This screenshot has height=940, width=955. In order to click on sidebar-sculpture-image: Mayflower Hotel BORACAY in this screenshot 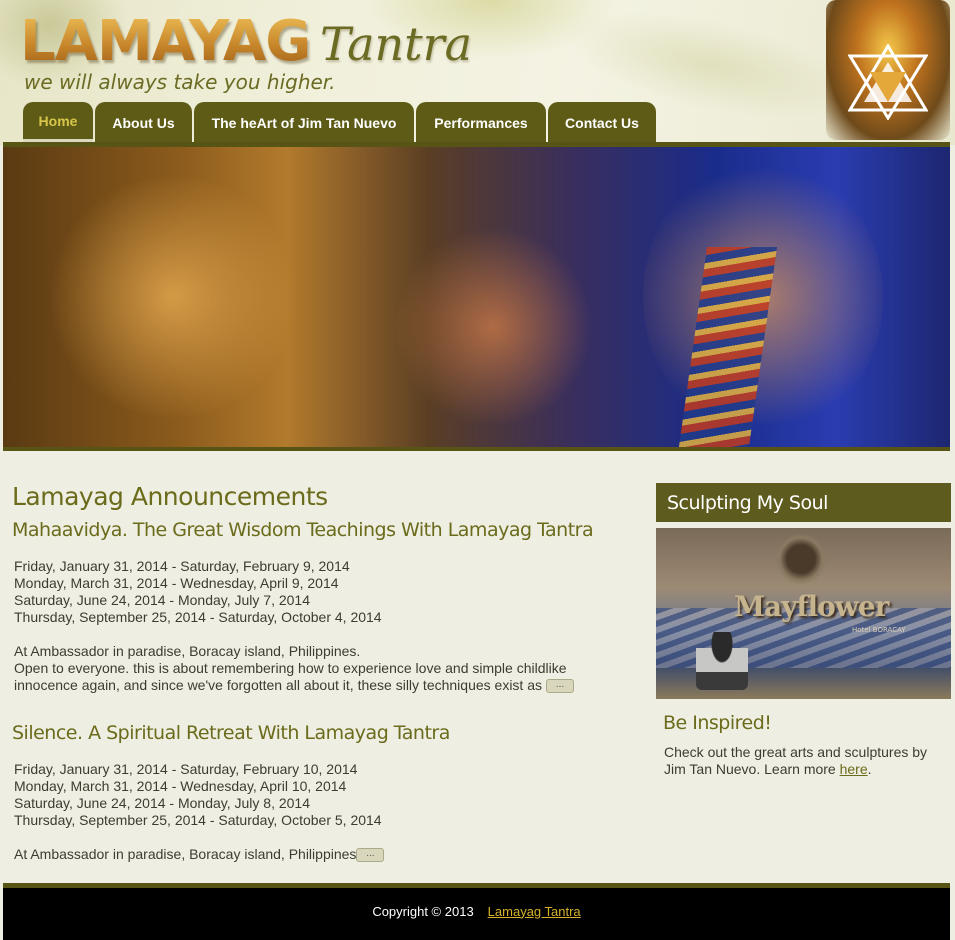, I will do `click(803, 613)`.